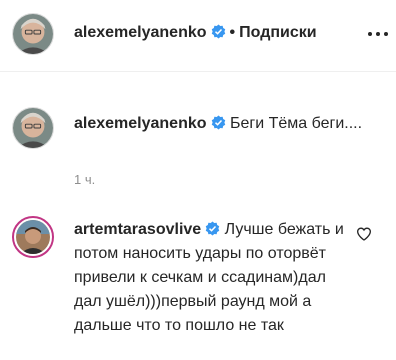 The height and width of the screenshot is (360, 396). Describe the element at coordinates (33, 128) in the screenshot. I see `caption-author-avatar` at that location.